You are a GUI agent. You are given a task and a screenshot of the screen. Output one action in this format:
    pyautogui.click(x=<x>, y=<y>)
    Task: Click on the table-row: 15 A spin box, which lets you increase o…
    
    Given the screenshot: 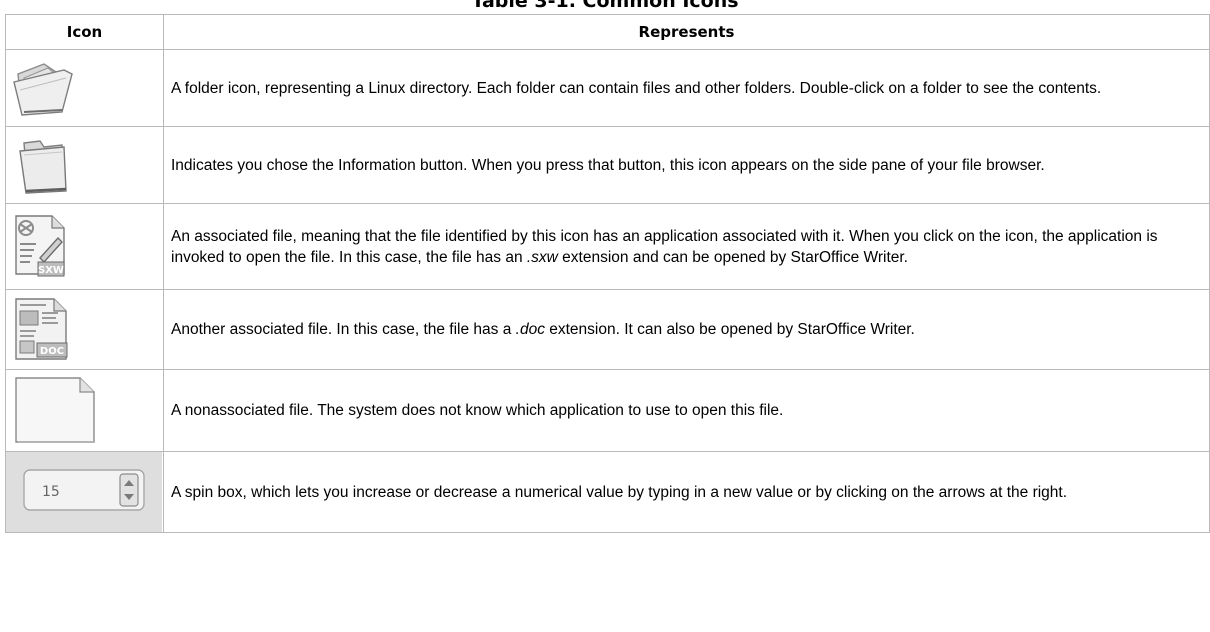 What is the action you would take?
    pyautogui.click(x=607, y=492)
    